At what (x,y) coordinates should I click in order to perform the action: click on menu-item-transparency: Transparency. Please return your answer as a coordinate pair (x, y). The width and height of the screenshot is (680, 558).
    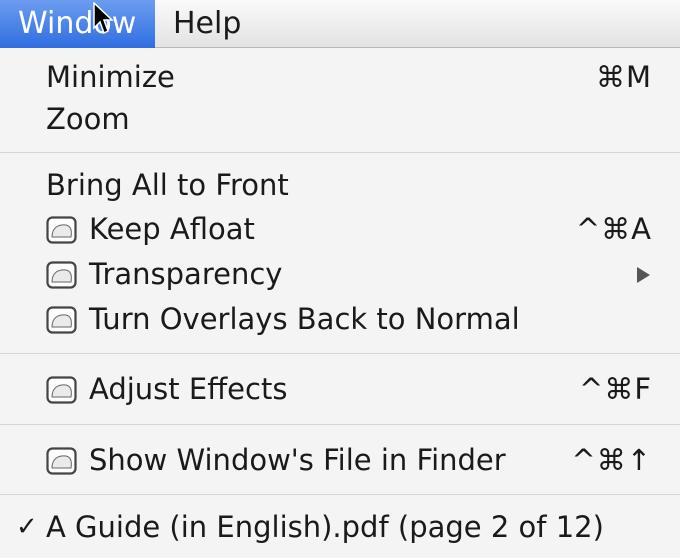
    Looking at the image, I should click on (340, 274).